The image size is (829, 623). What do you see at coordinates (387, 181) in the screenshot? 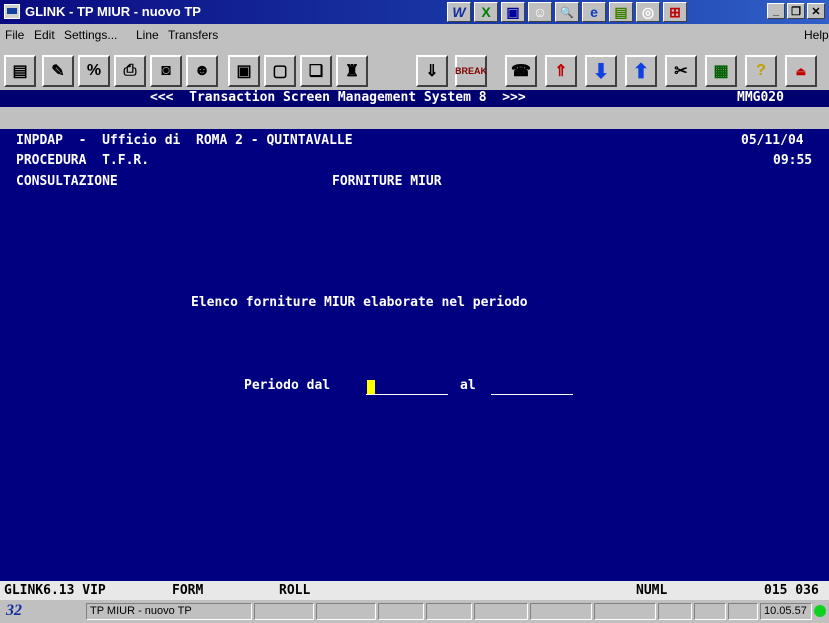
I see `screen-title: FORNITURE MIUR` at bounding box center [387, 181].